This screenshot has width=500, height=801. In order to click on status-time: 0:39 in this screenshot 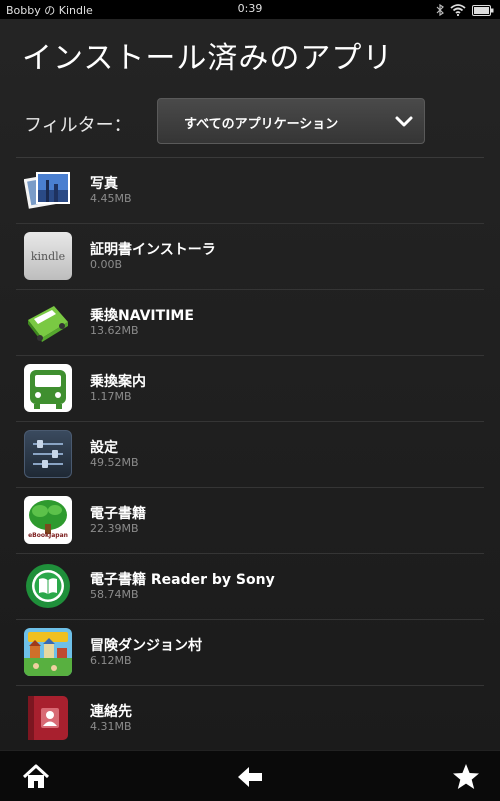, I will do `click(250, 8)`.